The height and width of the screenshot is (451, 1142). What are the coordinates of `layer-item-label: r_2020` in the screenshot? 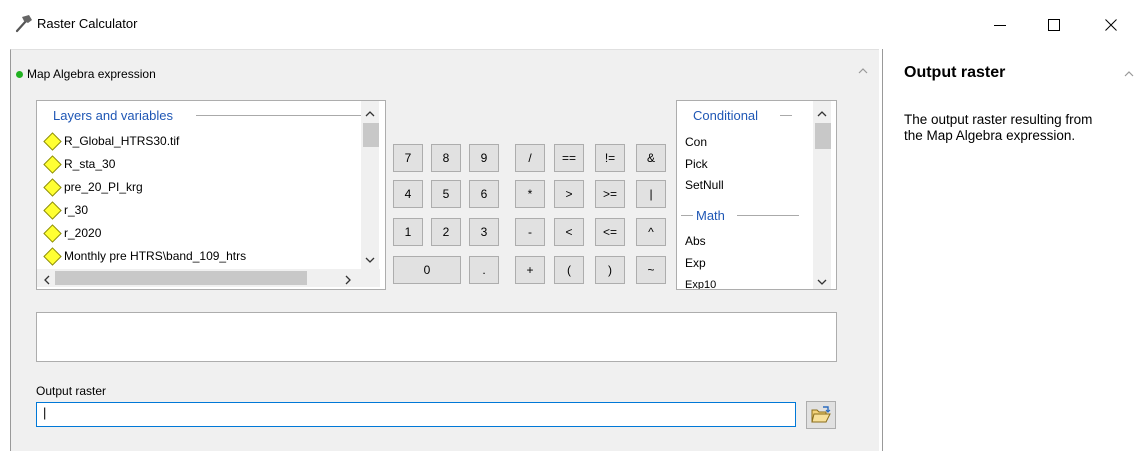 It's located at (83, 233).